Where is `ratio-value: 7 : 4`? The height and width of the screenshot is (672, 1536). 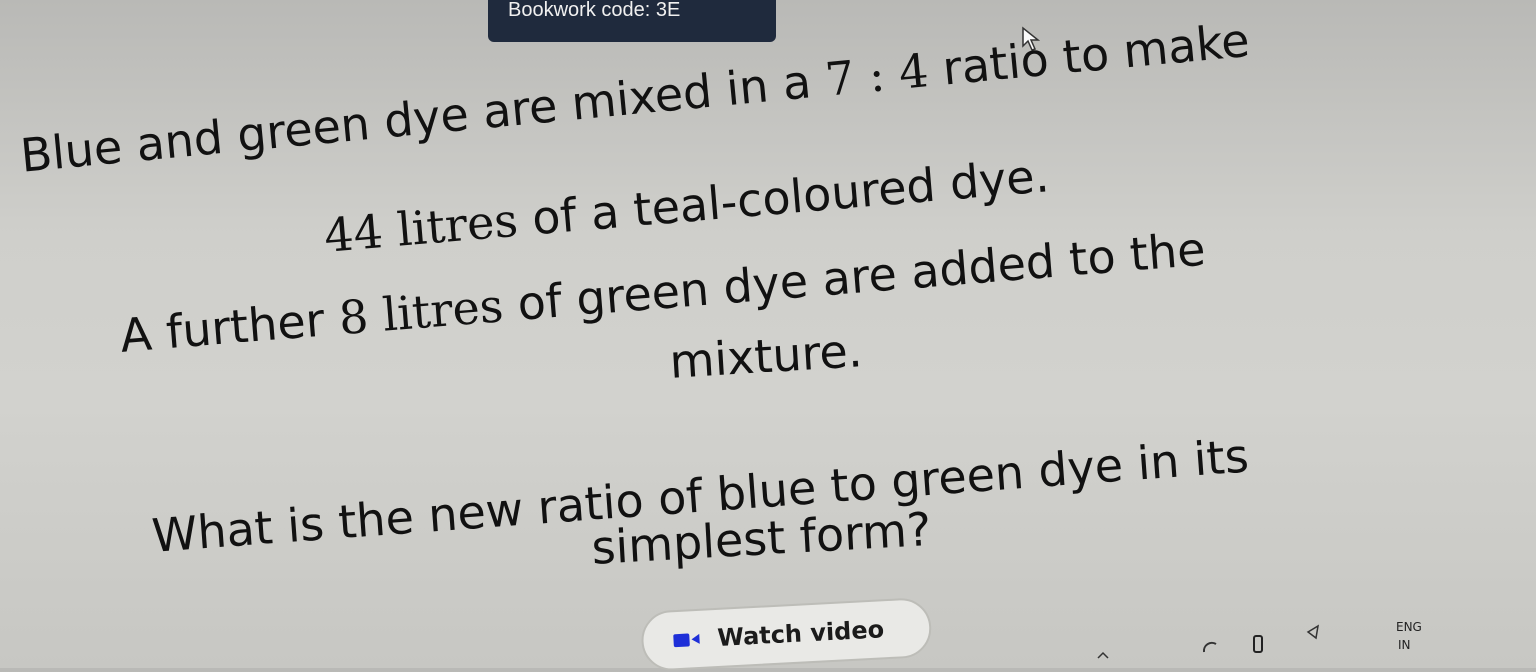
ratio-value: 7 : 4 is located at coordinates (876, 75).